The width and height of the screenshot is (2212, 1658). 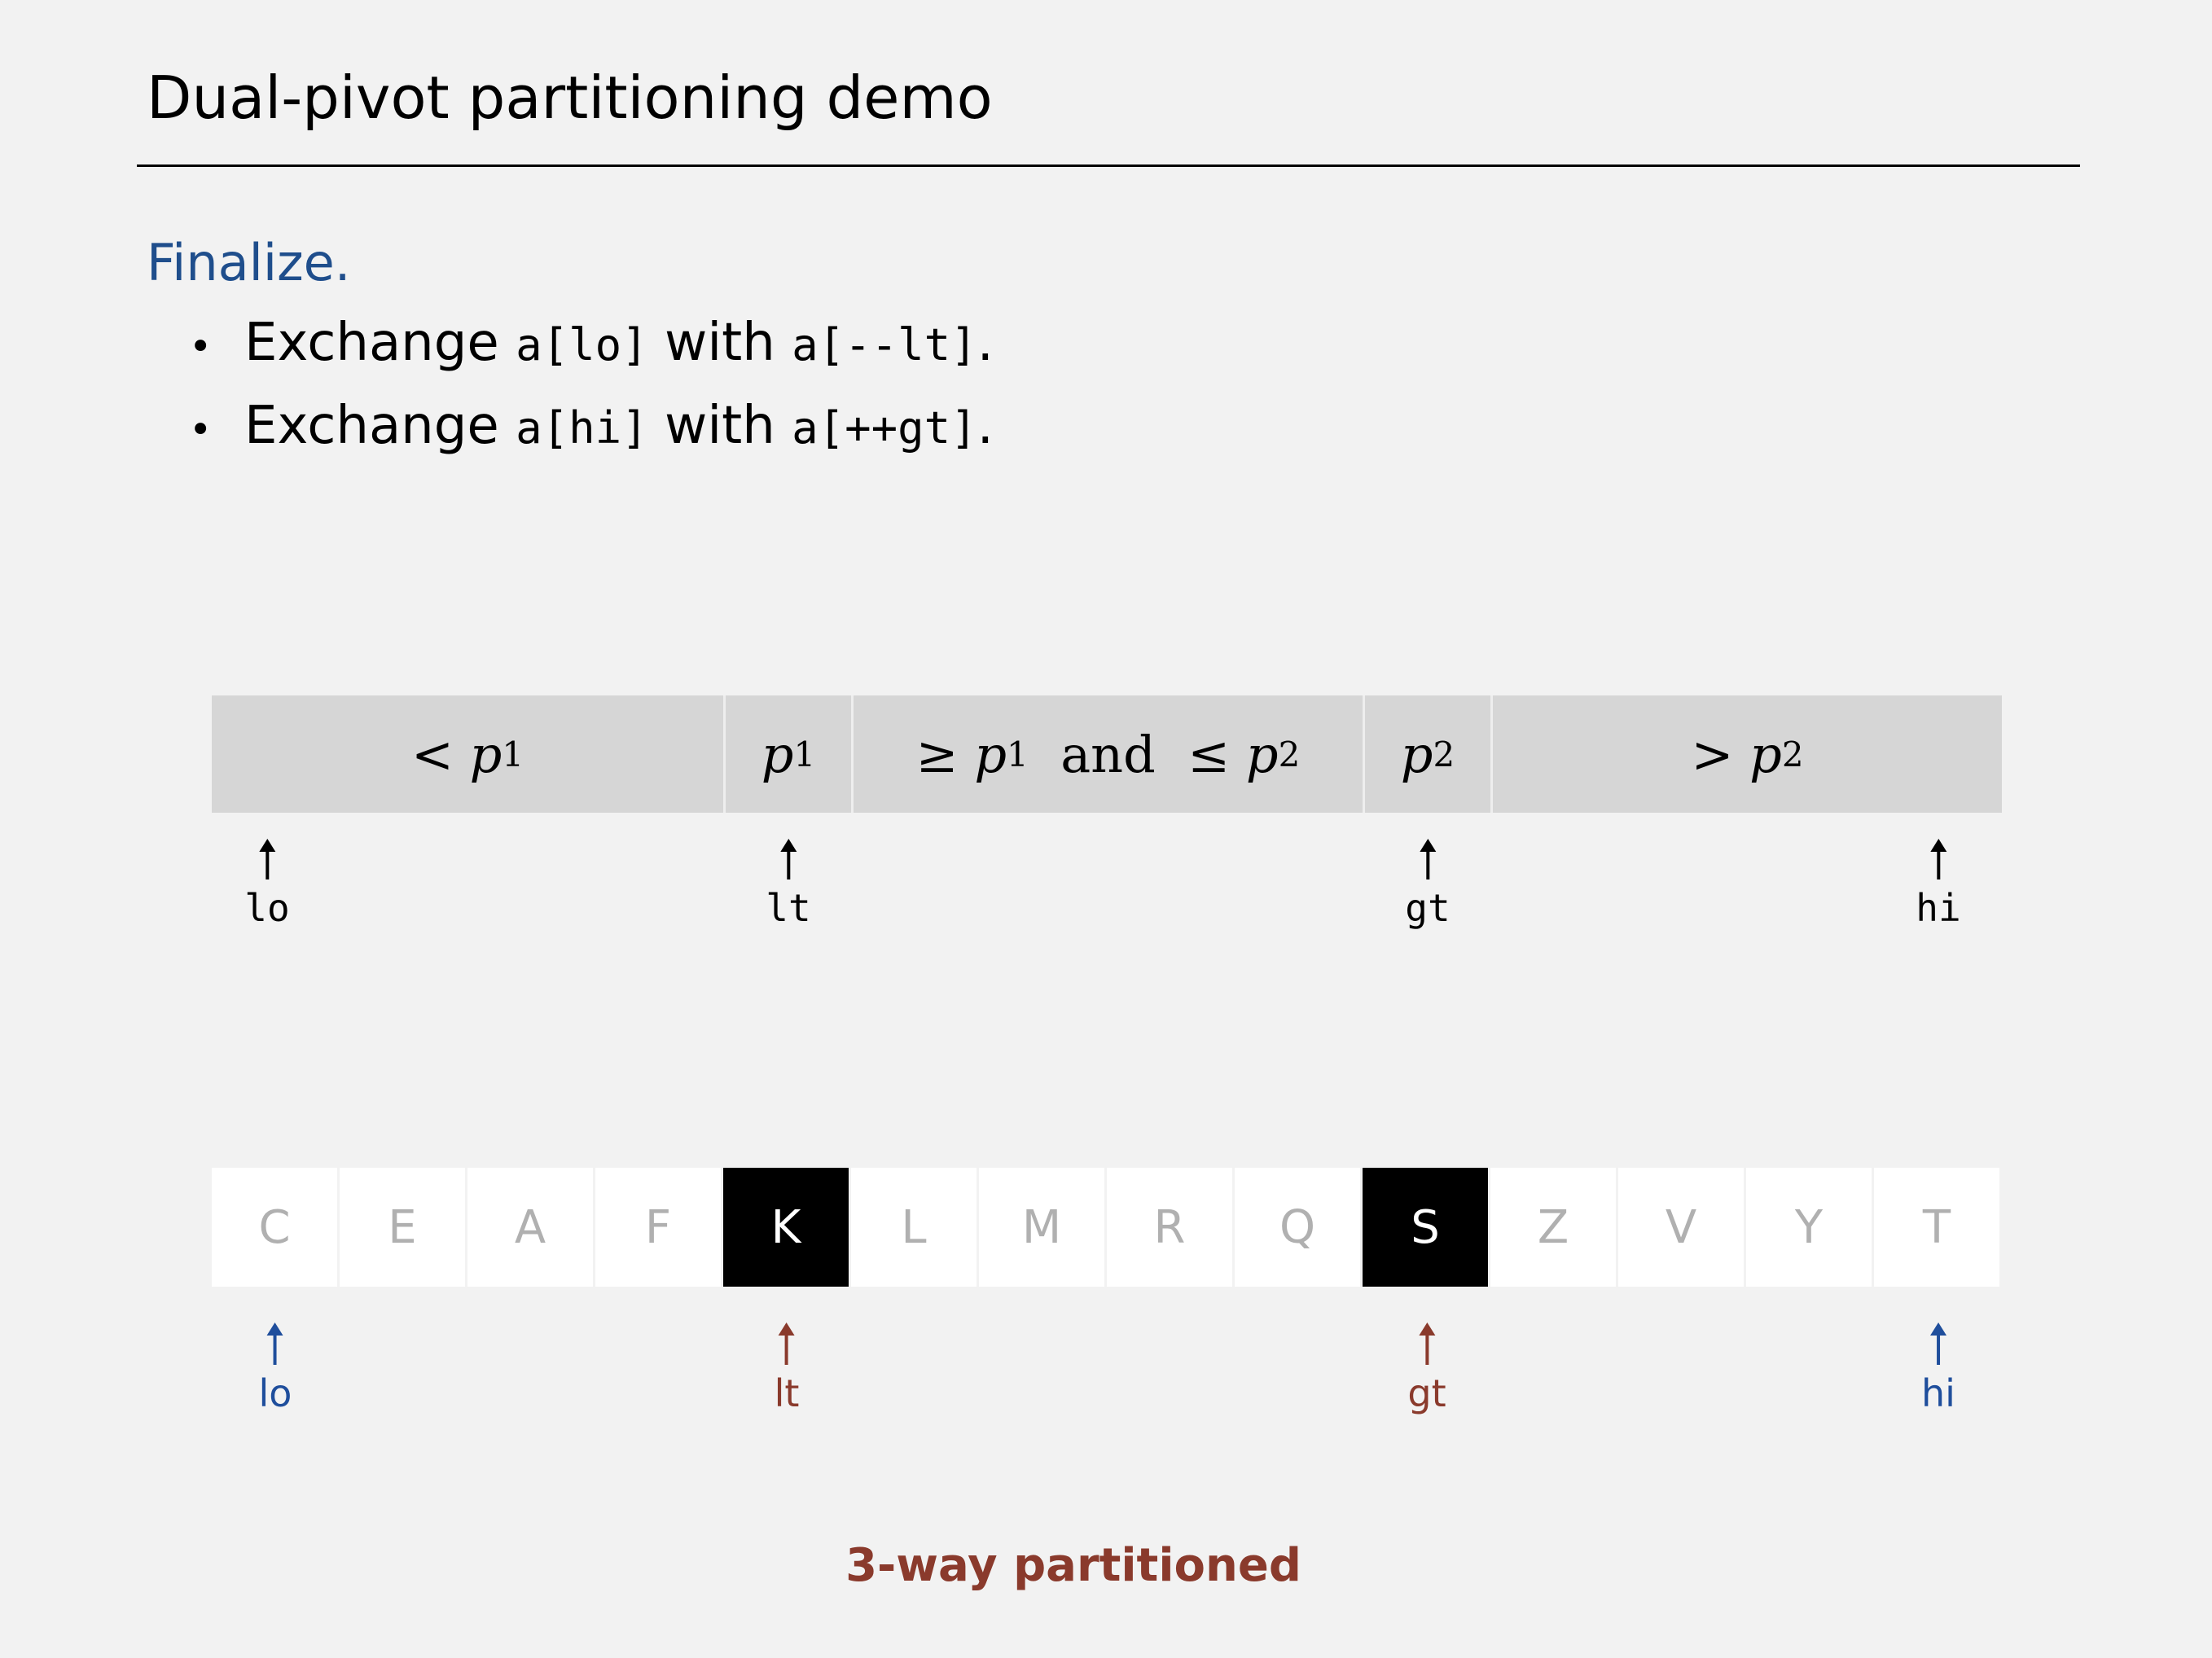 What do you see at coordinates (274, 1228) in the screenshot?
I see `array-cell: C` at bounding box center [274, 1228].